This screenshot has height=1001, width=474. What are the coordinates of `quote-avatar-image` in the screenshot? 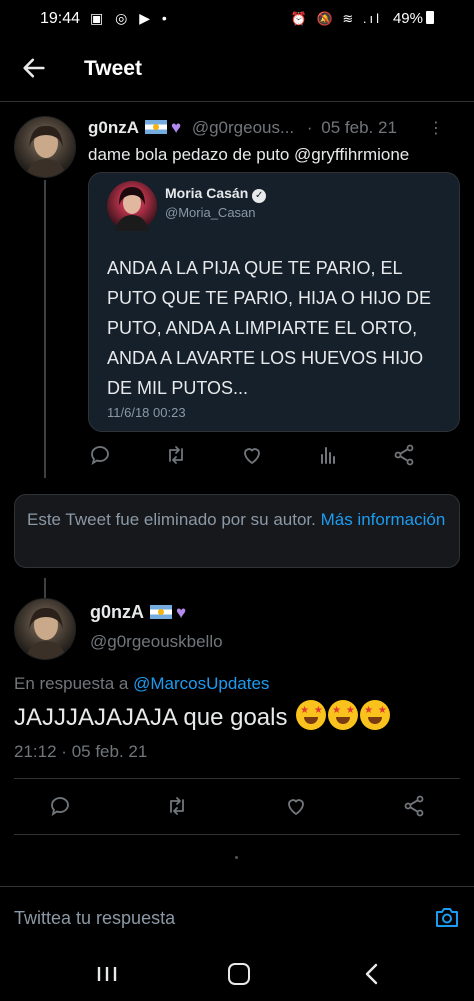 It's located at (132, 209).